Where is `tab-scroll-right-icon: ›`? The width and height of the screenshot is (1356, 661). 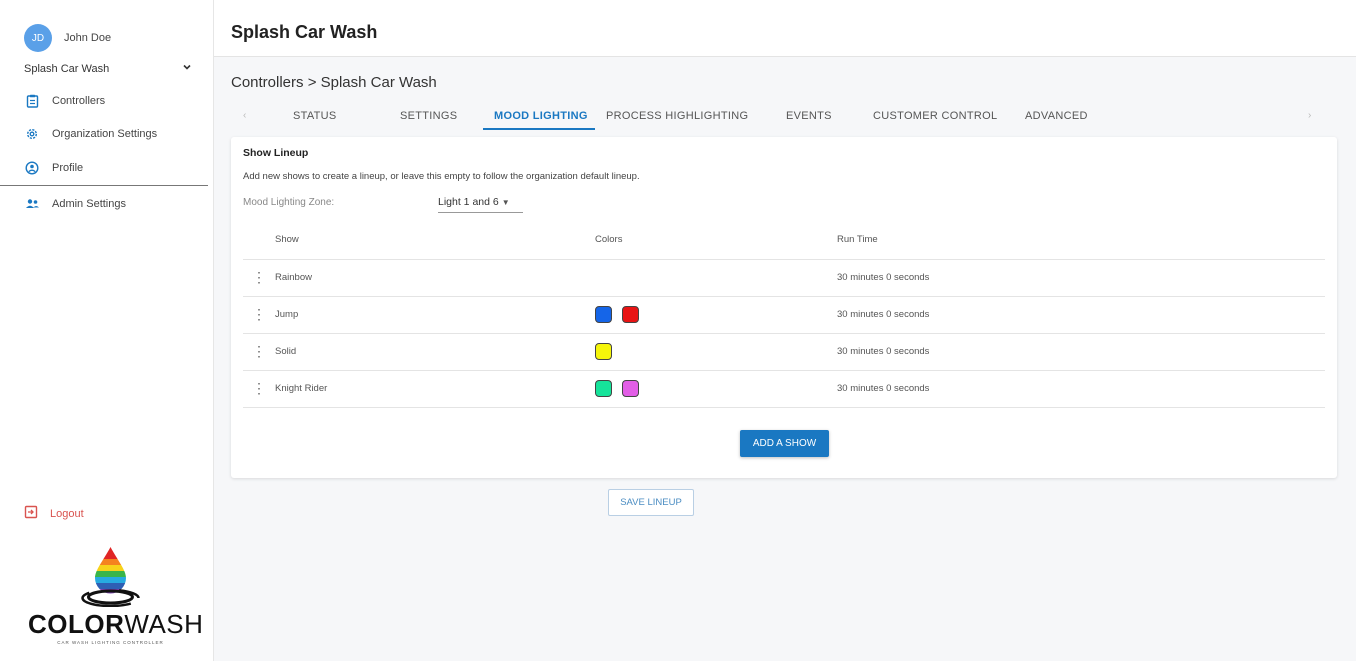 tab-scroll-right-icon: › is located at coordinates (1309, 115).